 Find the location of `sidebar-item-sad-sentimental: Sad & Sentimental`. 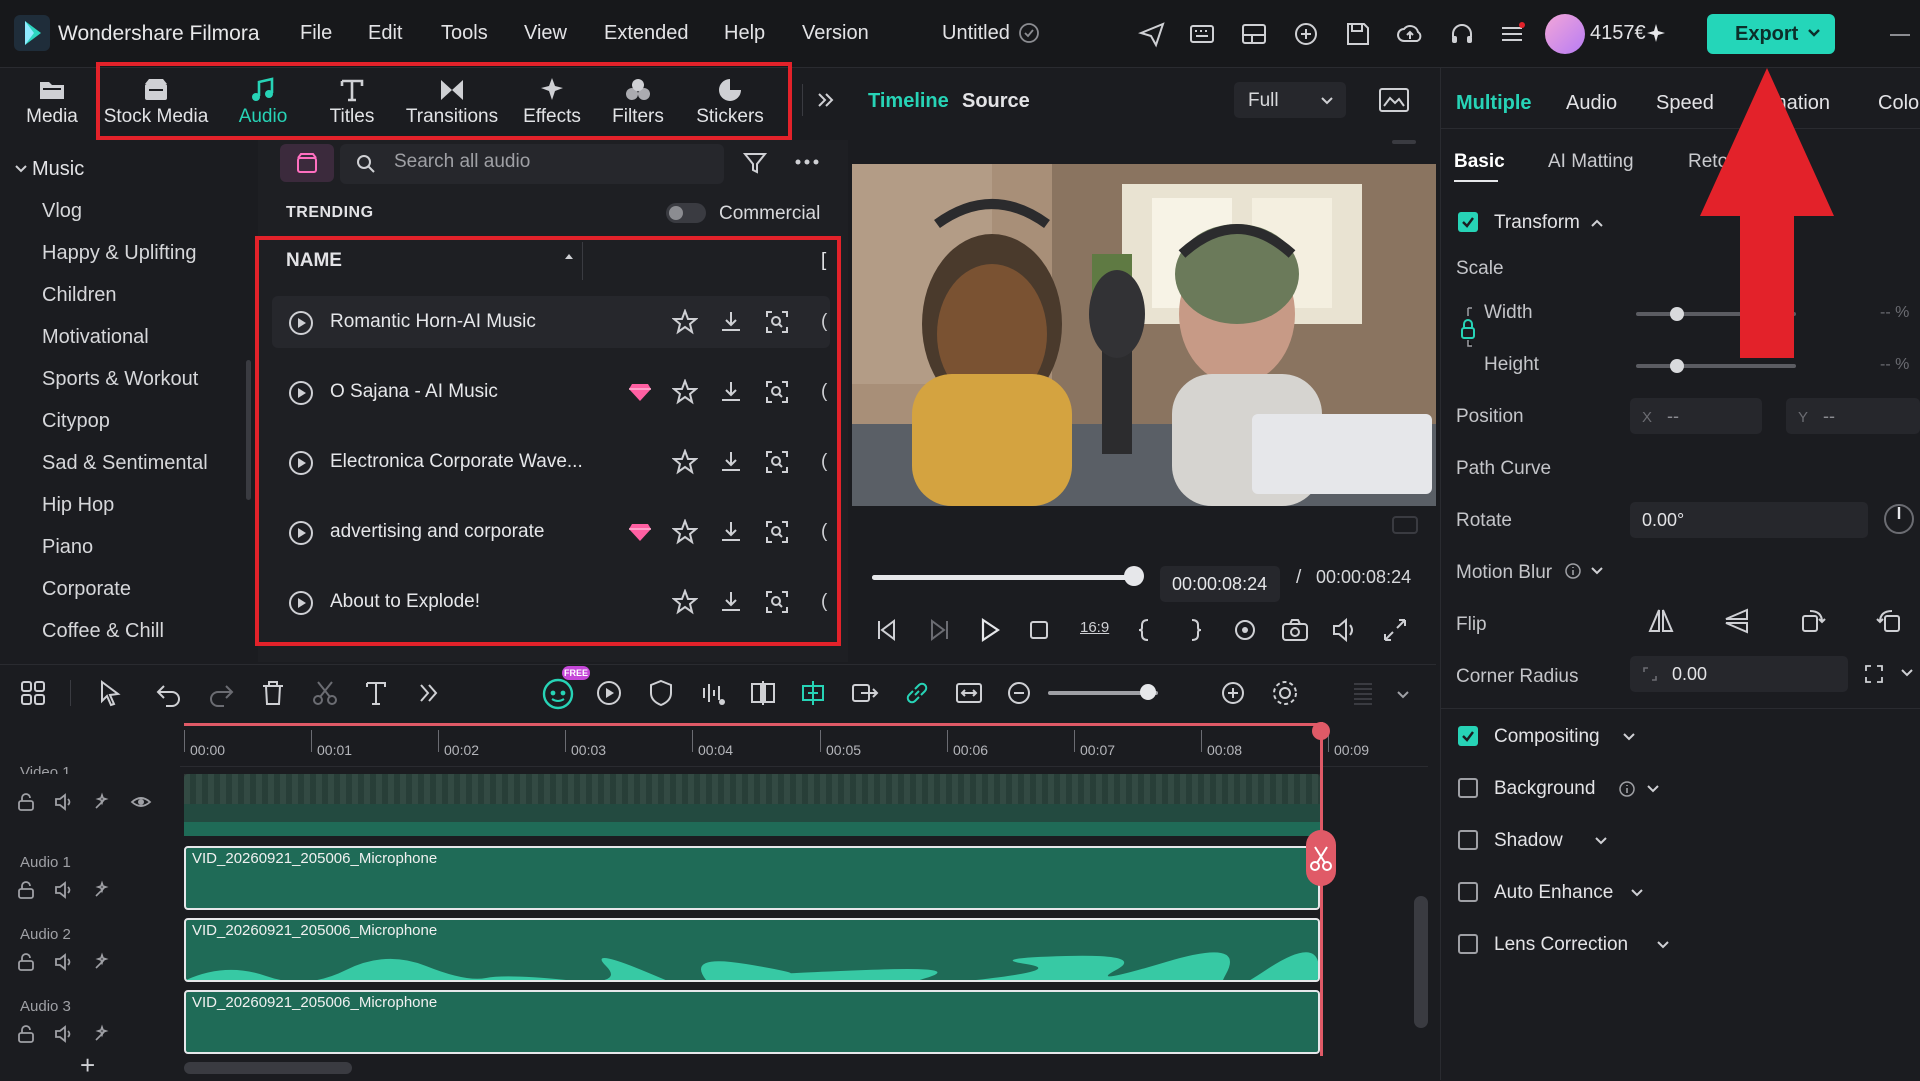

sidebar-item-sad-sentimental: Sad & Sentimental is located at coordinates (125, 463).